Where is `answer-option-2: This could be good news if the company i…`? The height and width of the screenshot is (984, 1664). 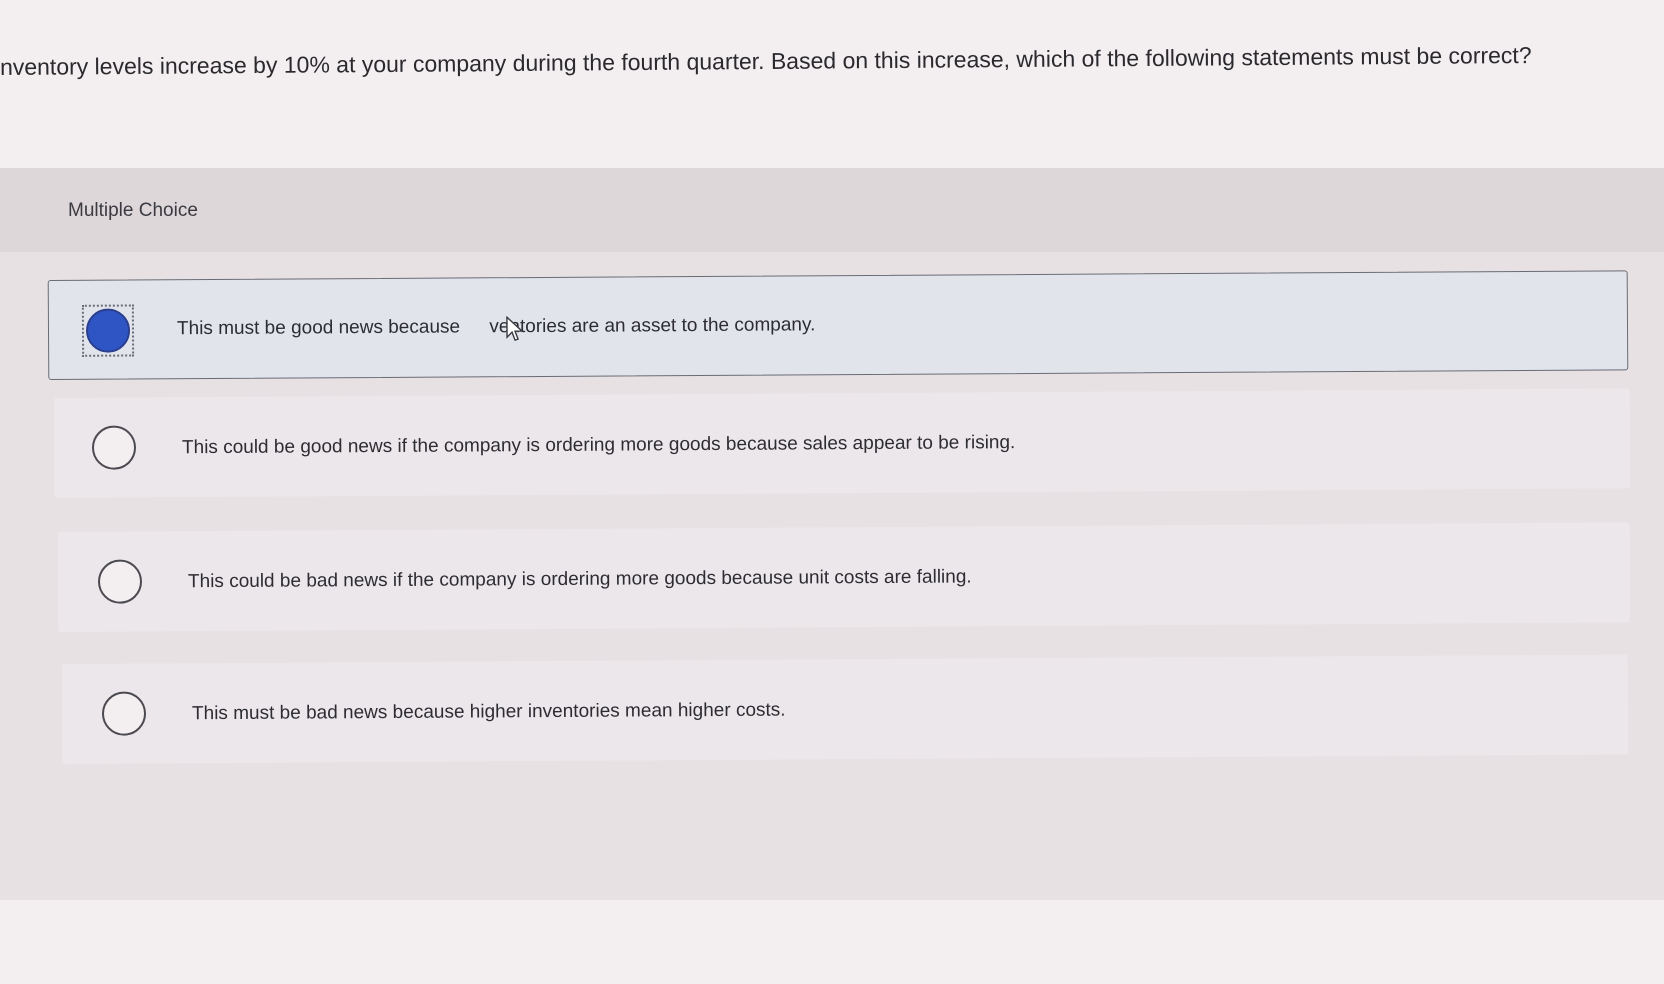
answer-option-2: This could be good news if the company i… is located at coordinates (842, 443).